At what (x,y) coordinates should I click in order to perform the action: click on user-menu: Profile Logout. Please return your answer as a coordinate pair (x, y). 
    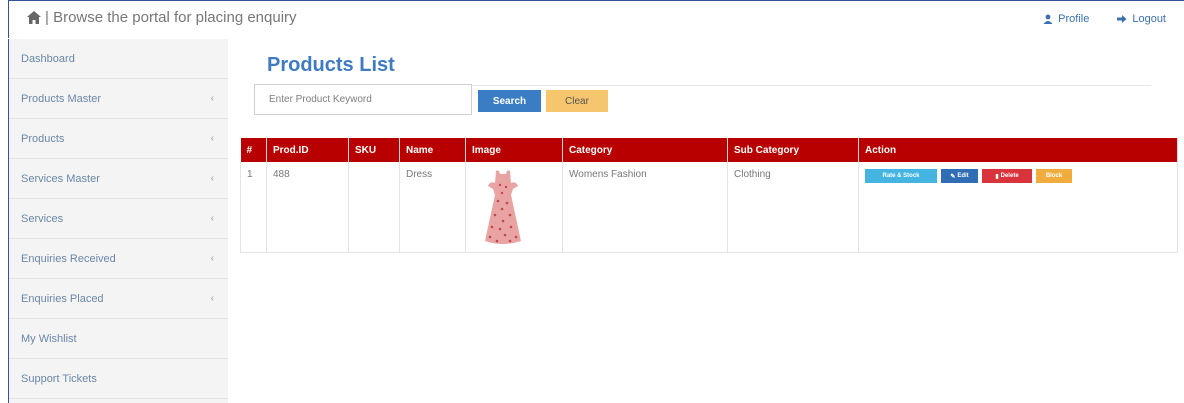
    Looking at the image, I should click on (1104, 19).